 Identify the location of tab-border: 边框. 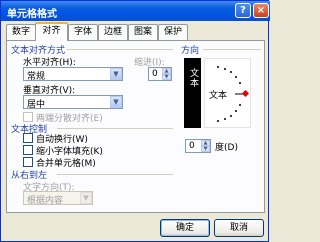
(113, 32).